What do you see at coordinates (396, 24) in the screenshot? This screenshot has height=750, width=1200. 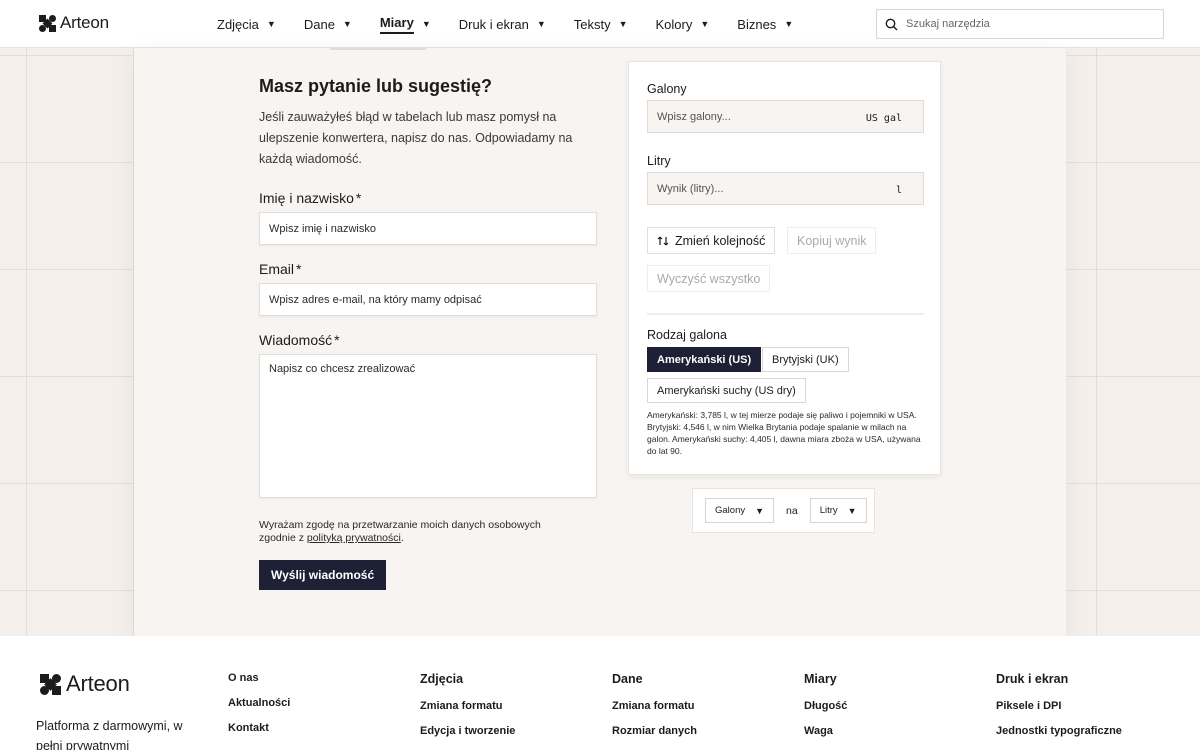 I see `nav-label: Miary` at bounding box center [396, 24].